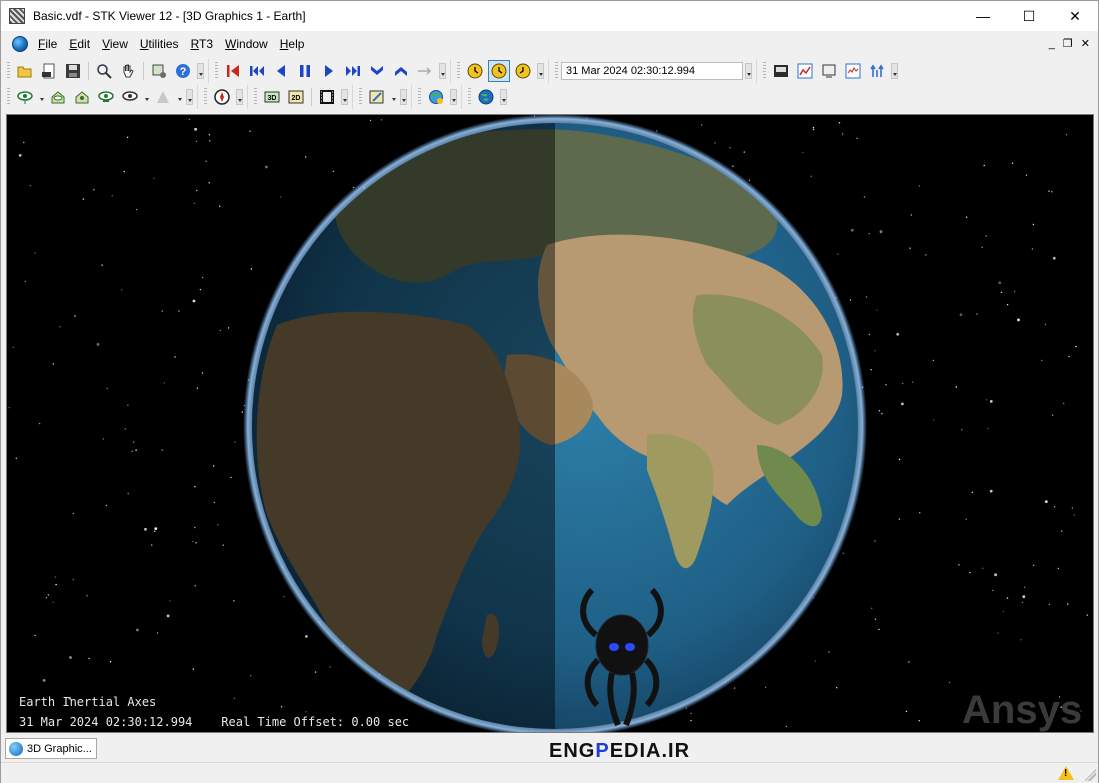 Image resolution: width=1099 pixels, height=783 pixels. What do you see at coordinates (1090, 775) in the screenshot?
I see `resize-grip` at bounding box center [1090, 775].